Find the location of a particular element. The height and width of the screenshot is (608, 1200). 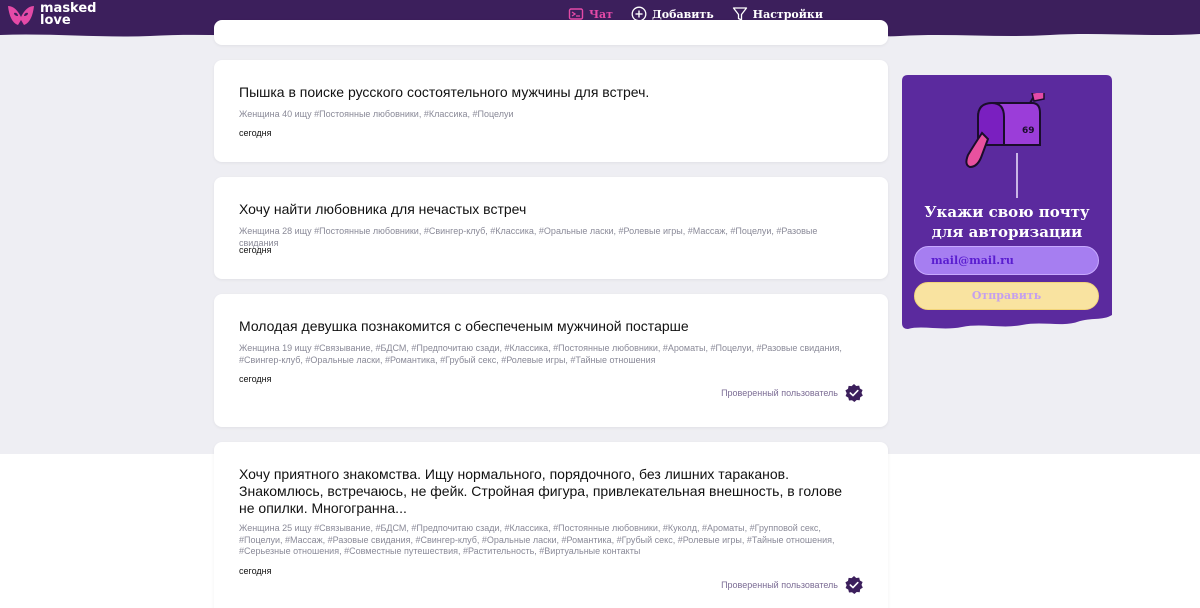

mailbox-icon: 69 is located at coordinates (1005, 145).